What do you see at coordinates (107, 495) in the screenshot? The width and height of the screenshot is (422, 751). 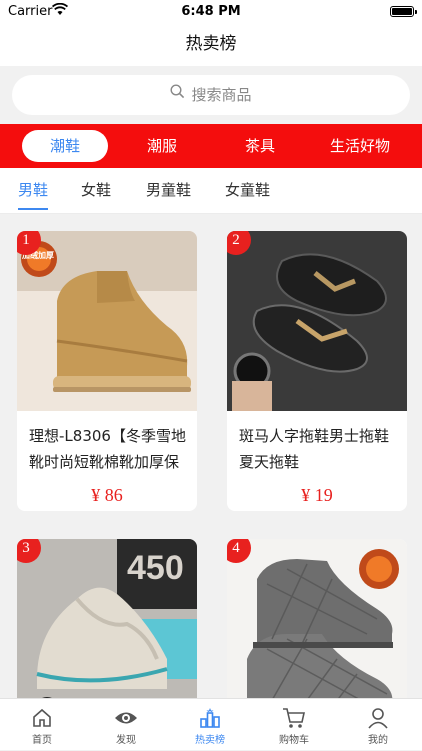 I see `product-price: ¥ 86` at bounding box center [107, 495].